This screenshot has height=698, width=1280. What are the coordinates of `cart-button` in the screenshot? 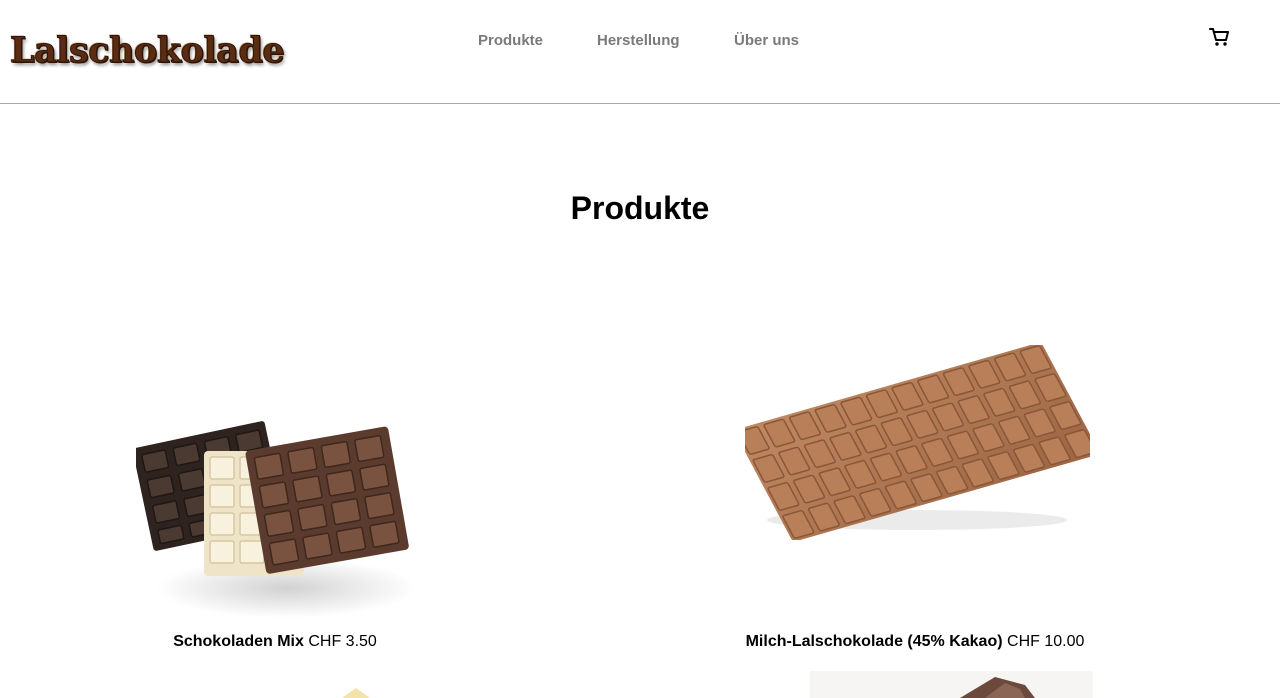 It's located at (1220, 37).